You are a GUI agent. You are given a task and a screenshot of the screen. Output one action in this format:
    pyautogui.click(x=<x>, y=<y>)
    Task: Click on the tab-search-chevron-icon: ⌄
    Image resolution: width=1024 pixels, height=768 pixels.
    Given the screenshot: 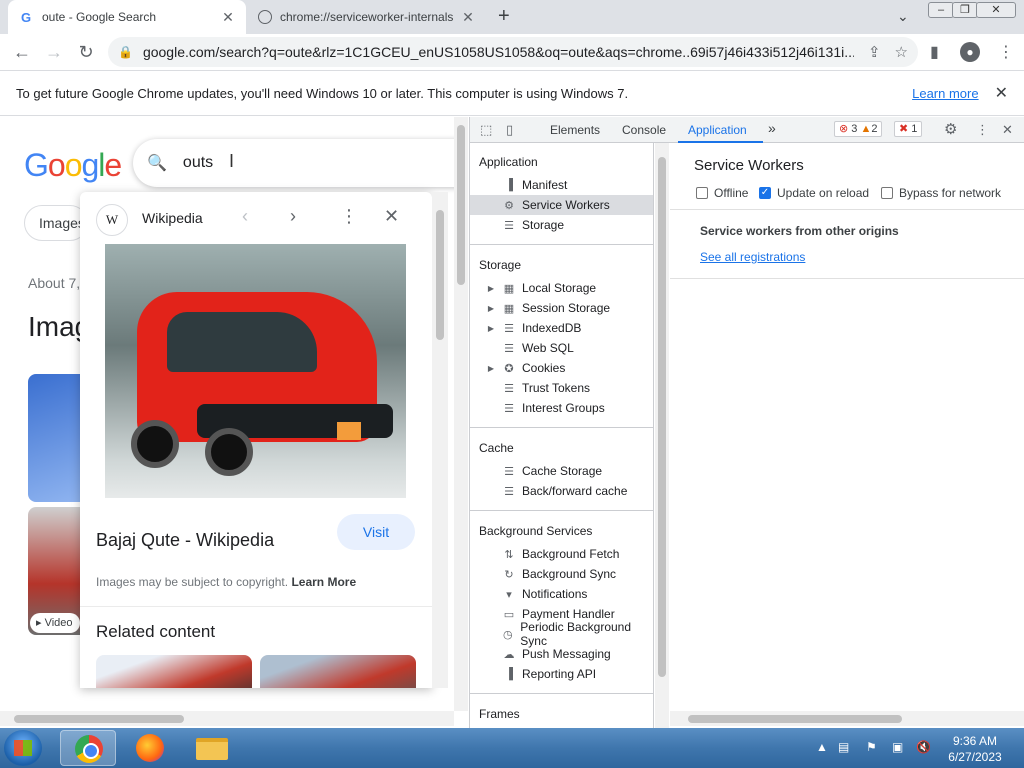 What is the action you would take?
    pyautogui.click(x=903, y=16)
    